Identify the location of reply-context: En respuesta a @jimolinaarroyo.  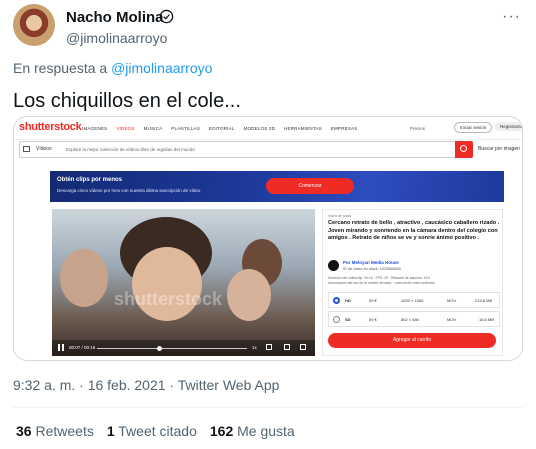
(112, 68).